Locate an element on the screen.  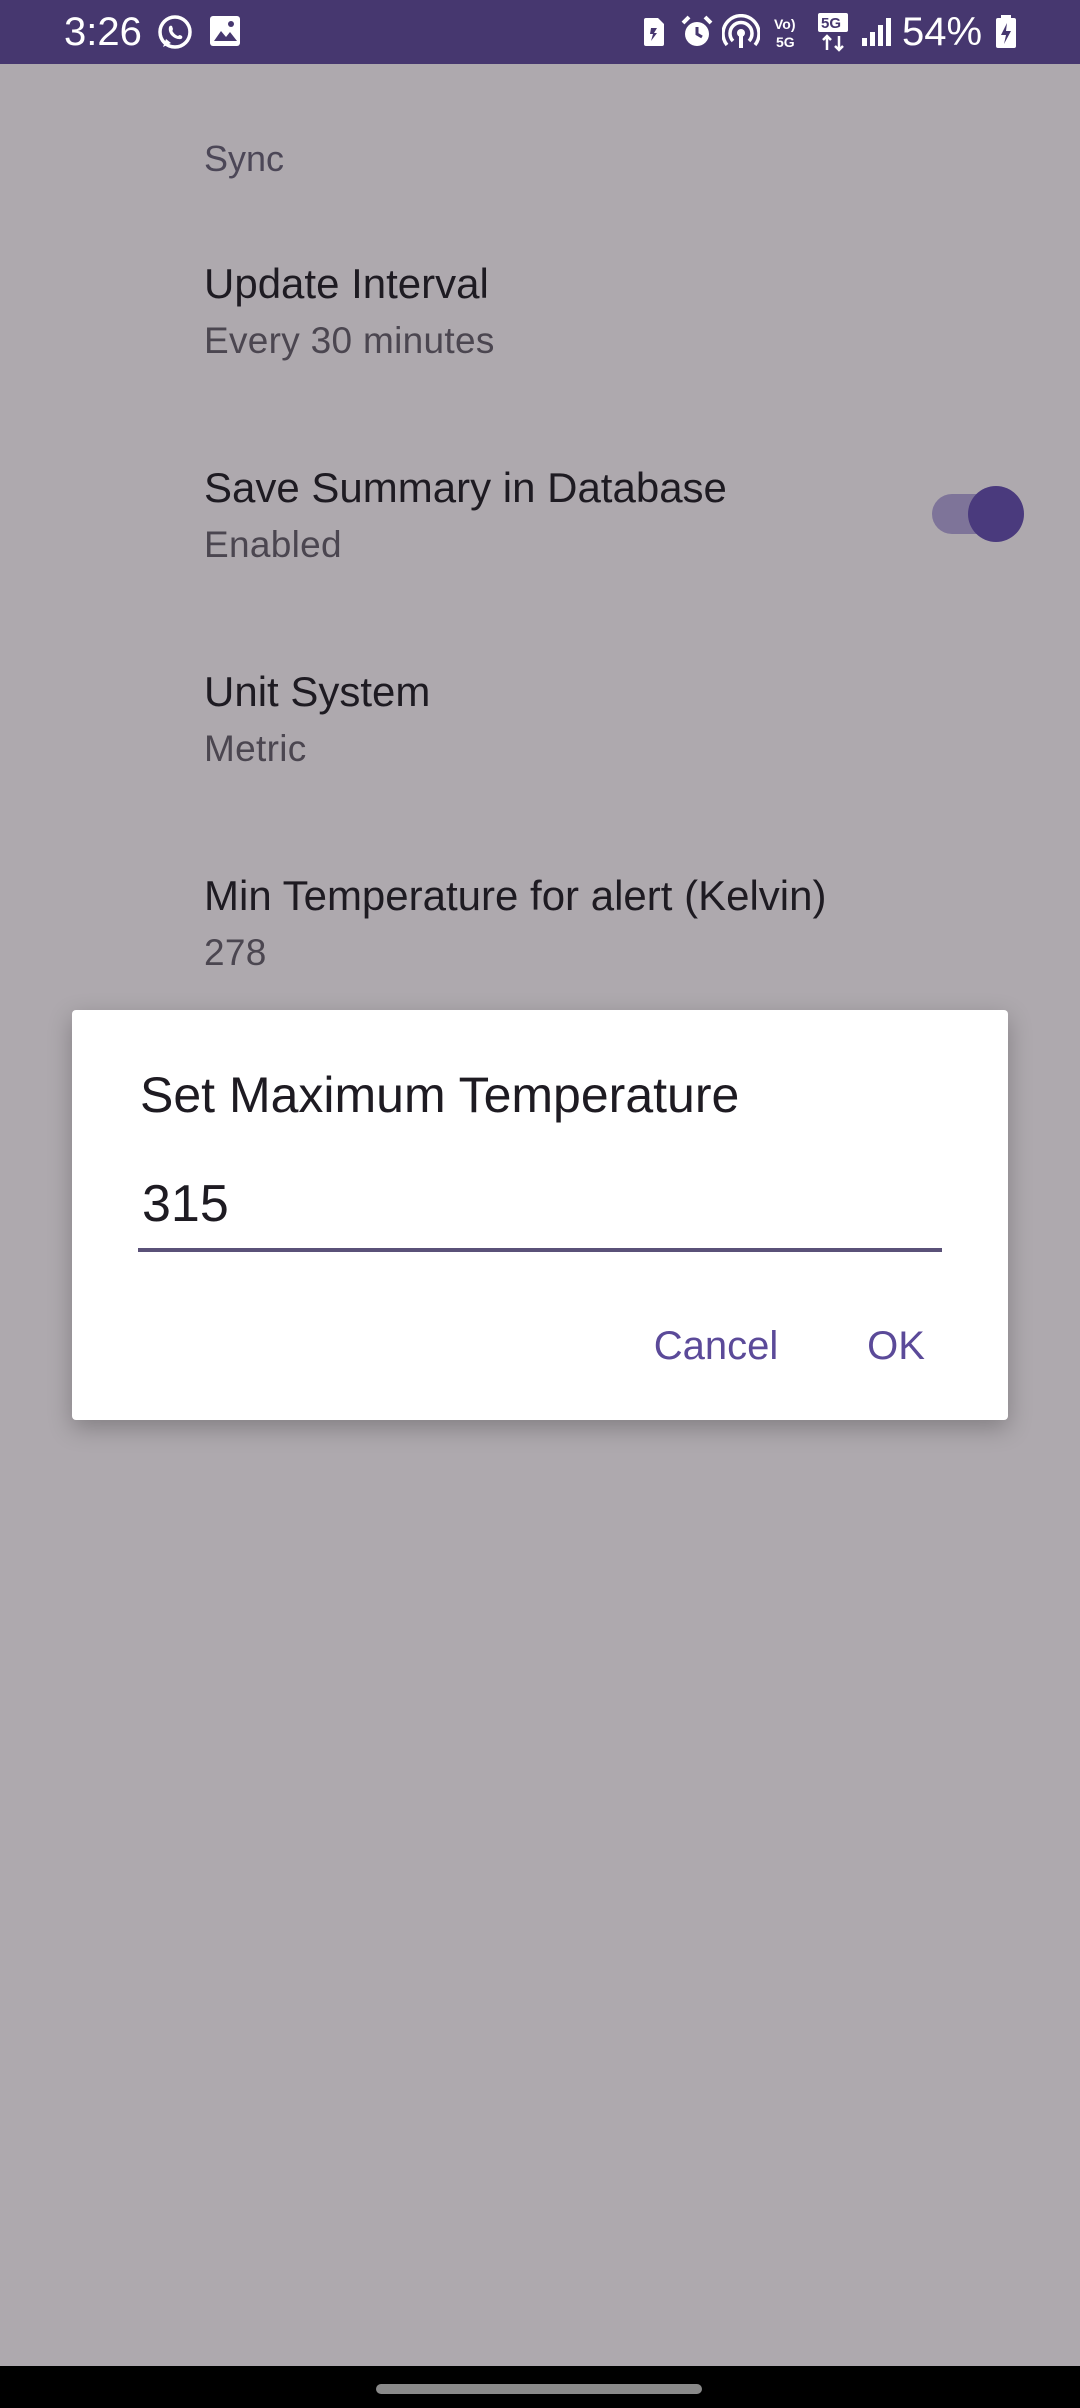
pref-summary-update-interval: Every 30 minutes is located at coordinates (349, 340).